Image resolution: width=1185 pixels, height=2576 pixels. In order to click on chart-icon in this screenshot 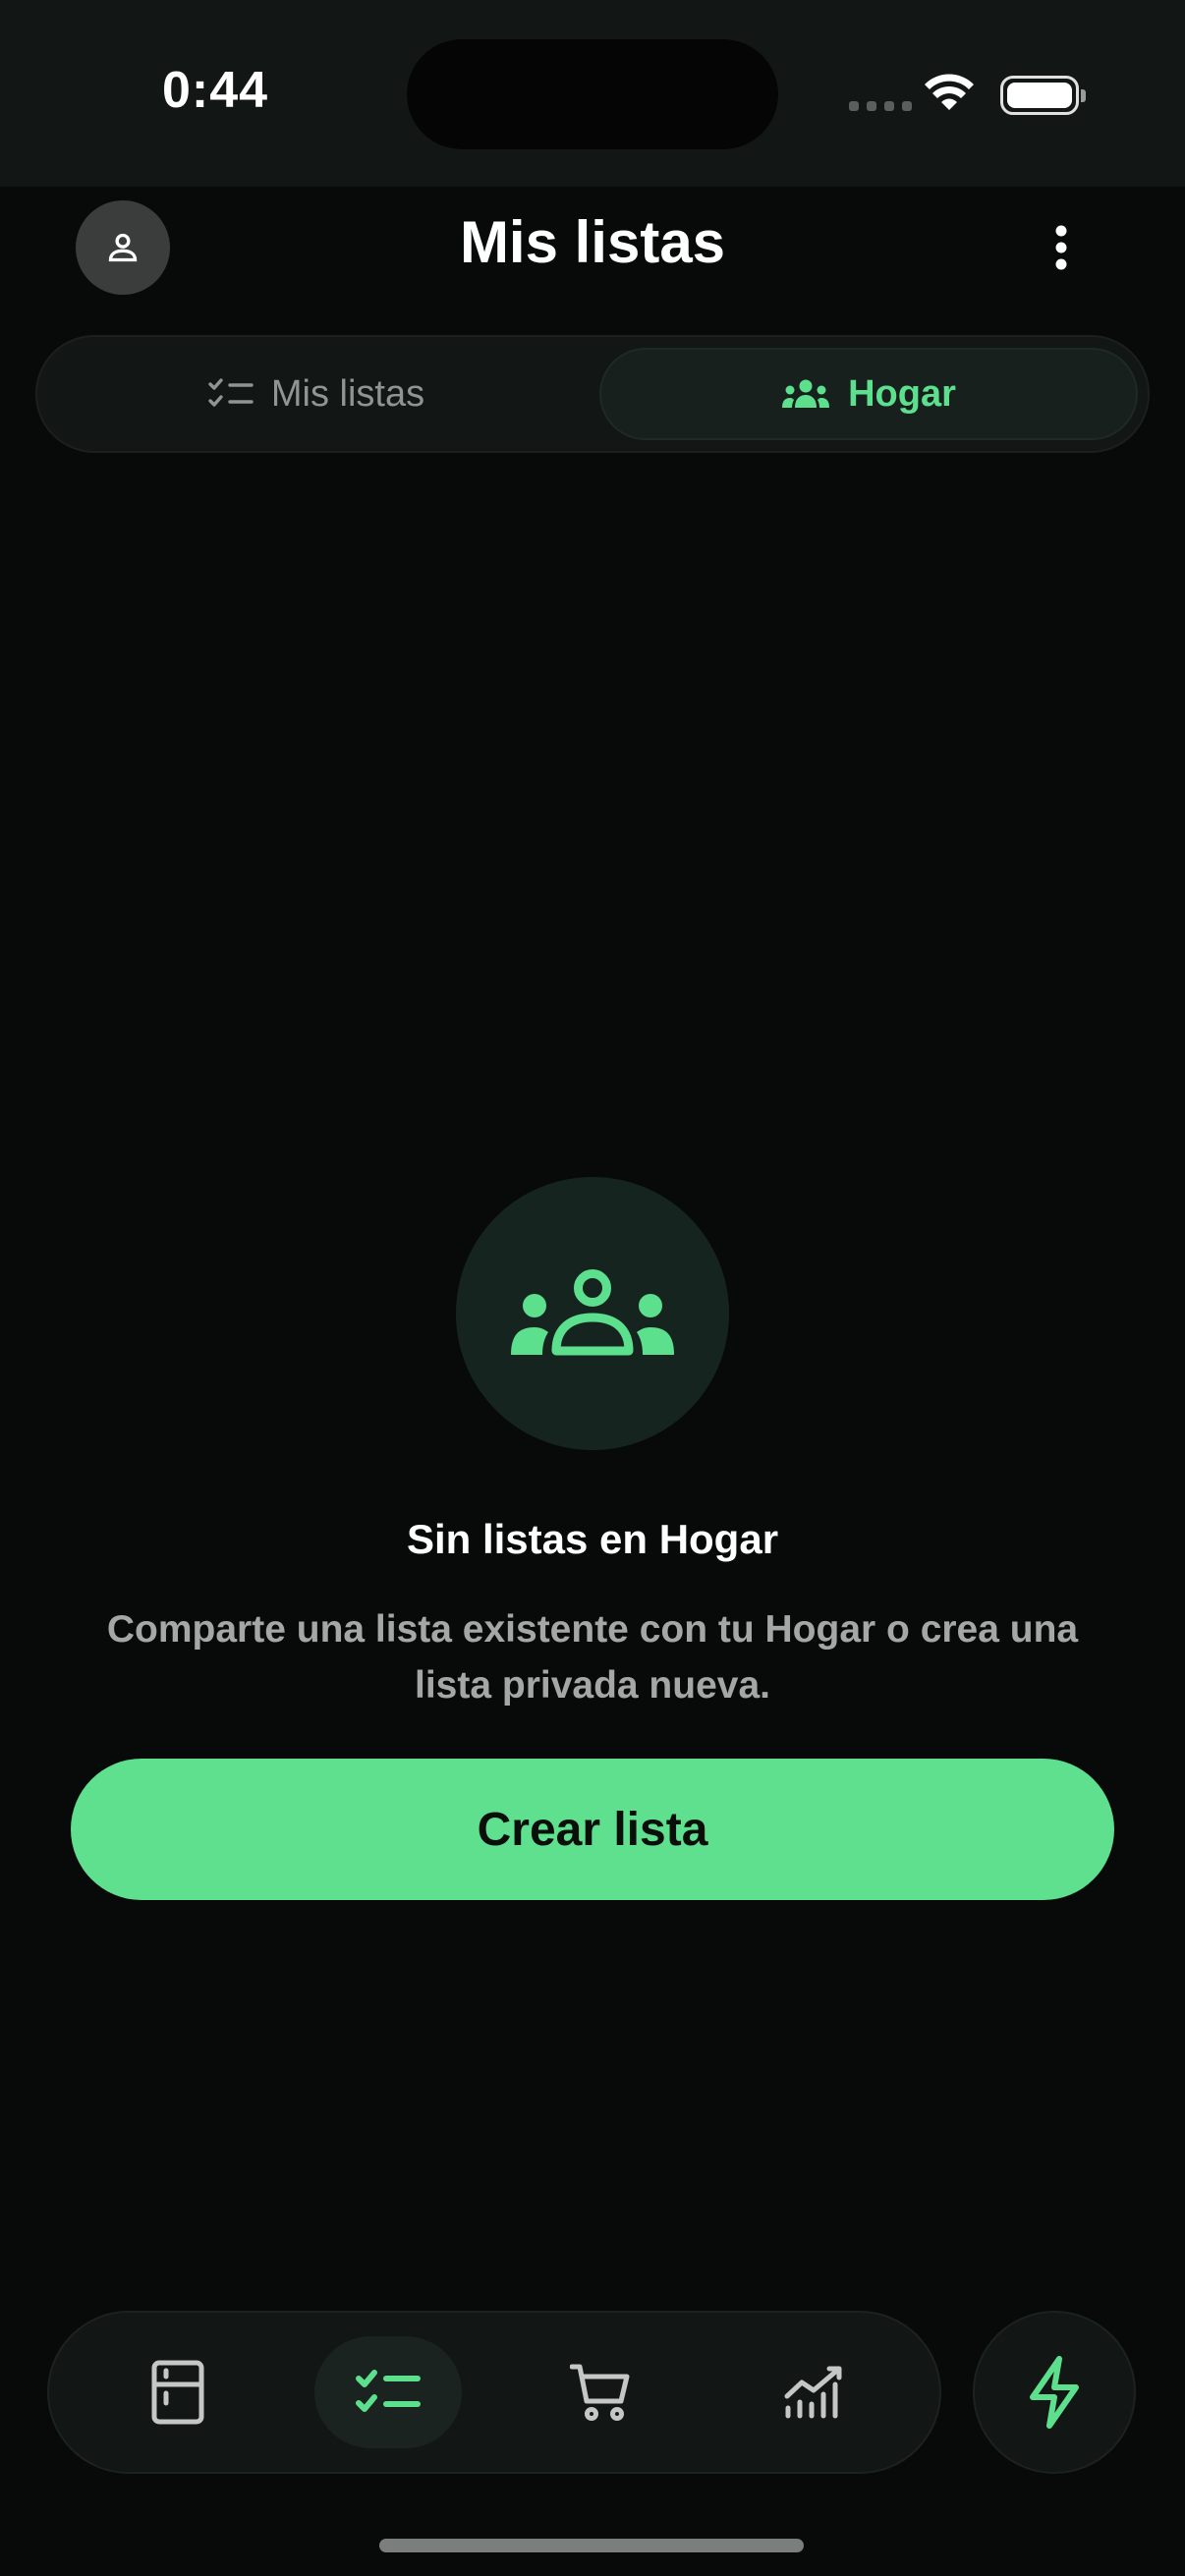, I will do `click(813, 2392)`.